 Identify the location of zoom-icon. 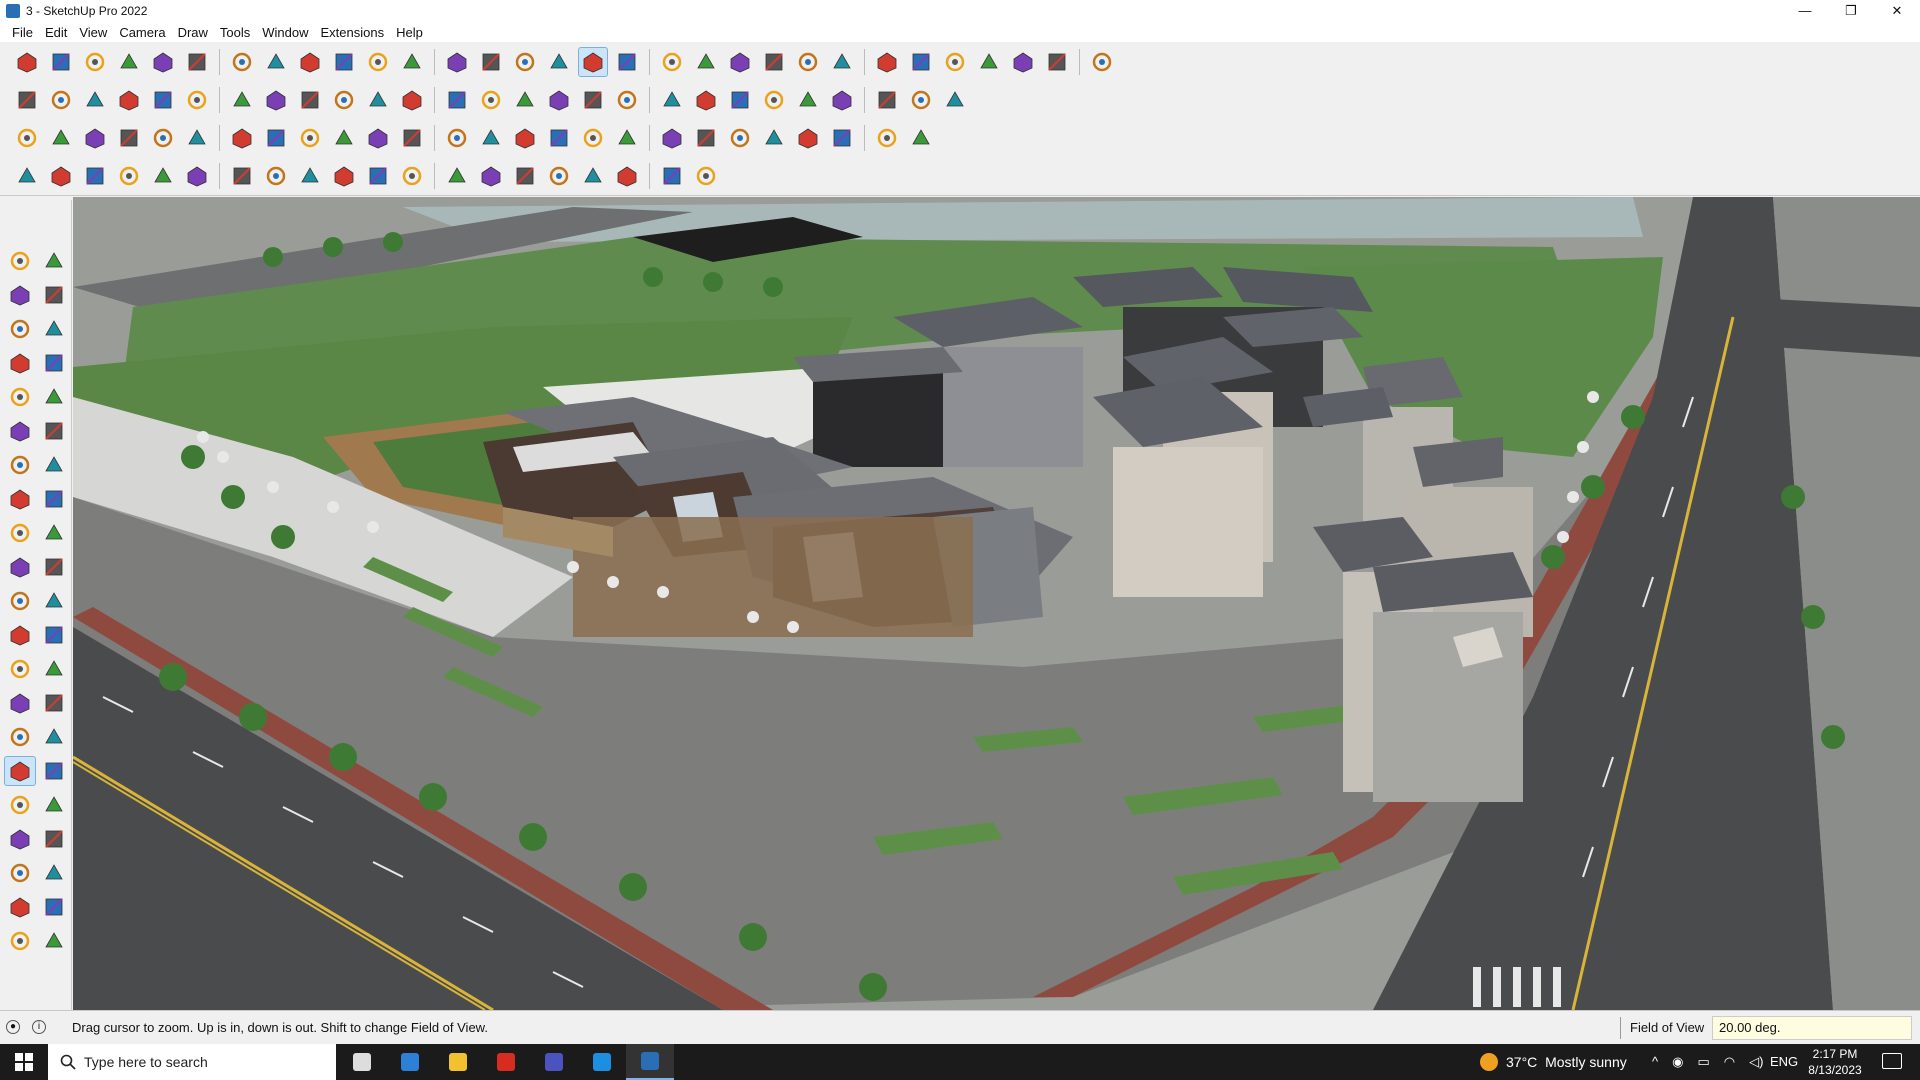
(593, 62).